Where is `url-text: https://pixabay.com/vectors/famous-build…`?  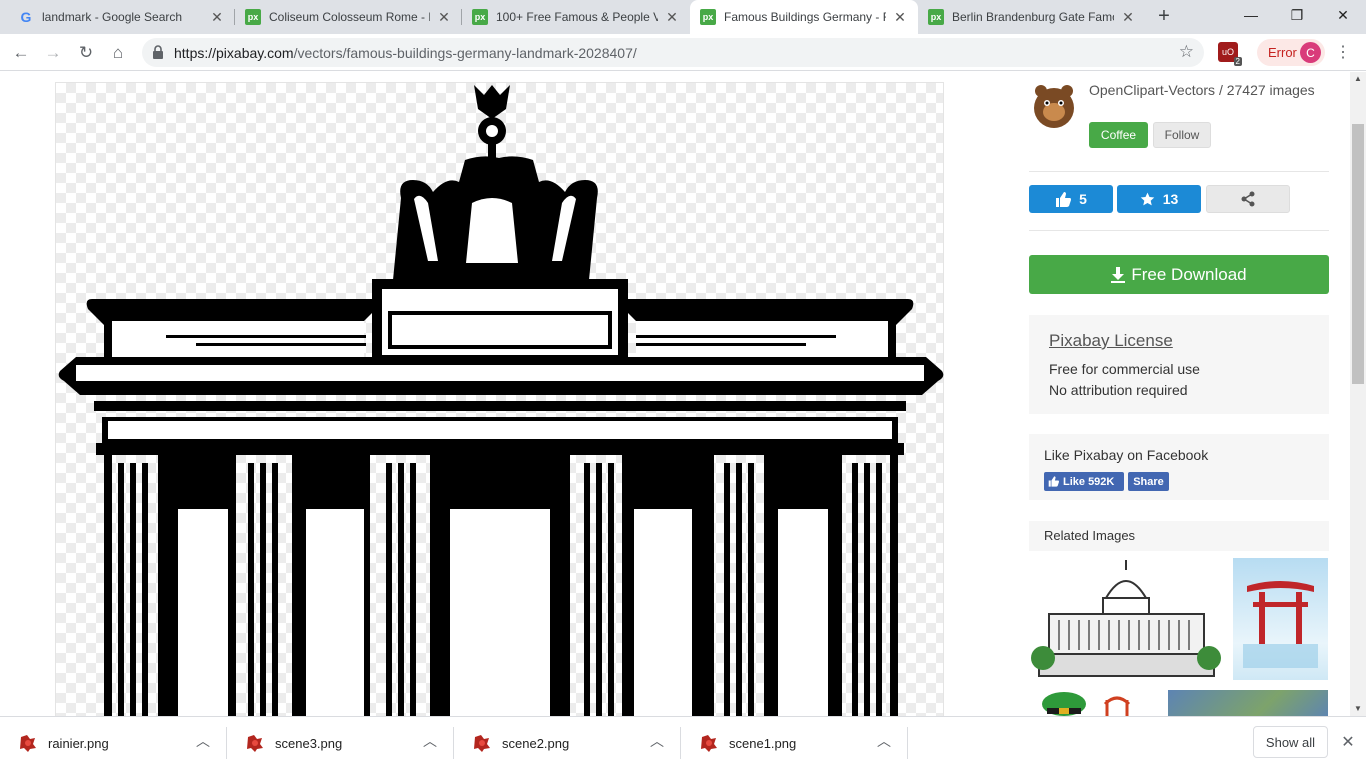 url-text: https://pixabay.com/vectors/famous-build… is located at coordinates (405, 53).